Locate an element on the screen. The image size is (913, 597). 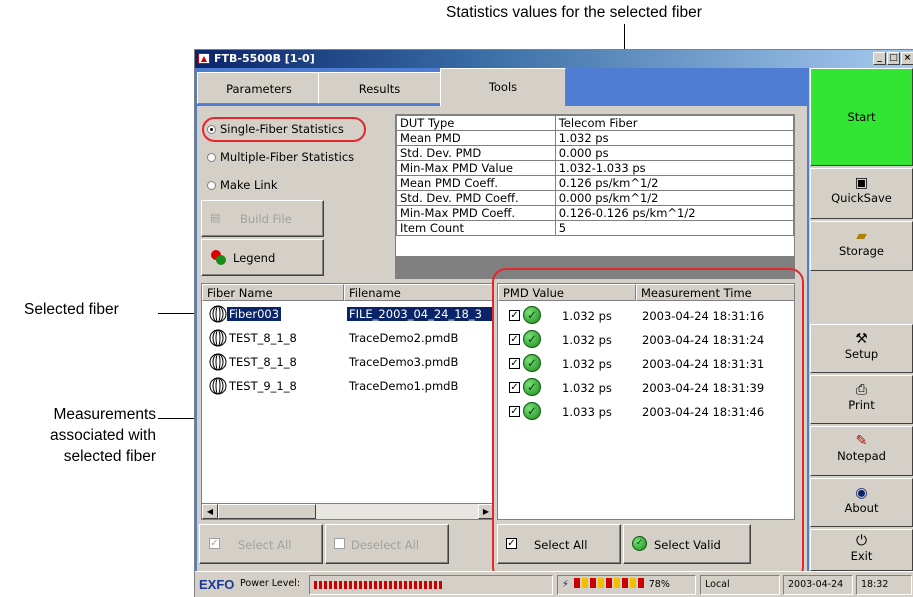
print-button: ⎙ Print is located at coordinates (861, 399).